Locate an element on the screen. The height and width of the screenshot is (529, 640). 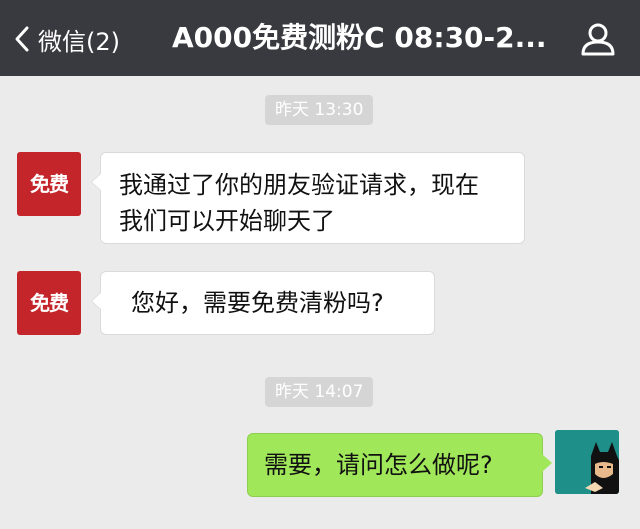
incoming-message-bubble: 您好，需要免费清粉吗? is located at coordinates (263, 303).